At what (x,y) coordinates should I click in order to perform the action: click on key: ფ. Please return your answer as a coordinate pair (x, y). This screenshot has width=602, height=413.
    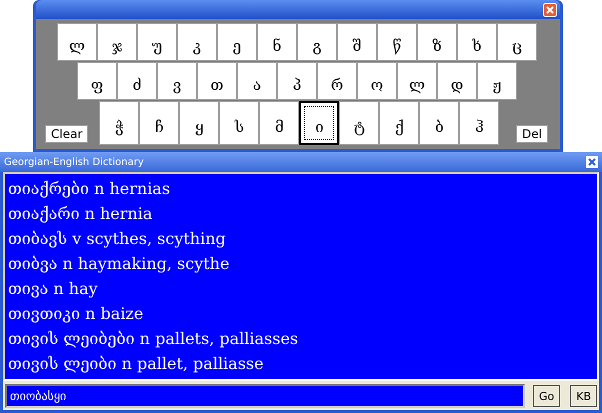
    Looking at the image, I should click on (97, 81).